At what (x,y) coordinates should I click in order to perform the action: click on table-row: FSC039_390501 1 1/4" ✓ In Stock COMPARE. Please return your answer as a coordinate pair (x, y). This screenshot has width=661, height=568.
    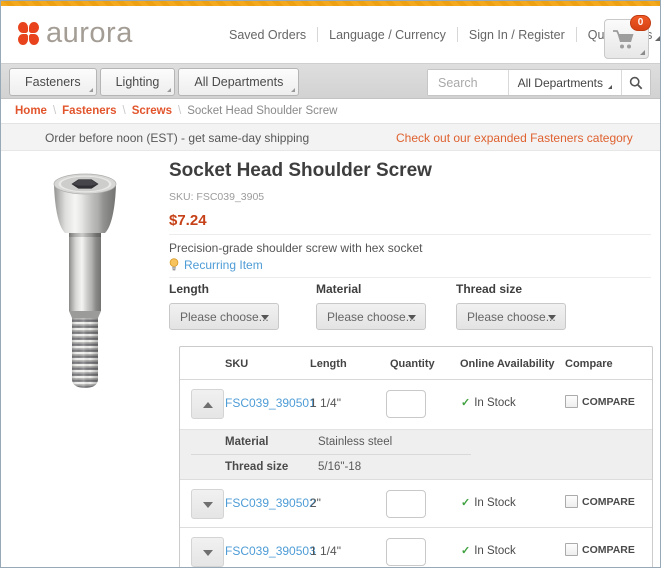
    Looking at the image, I should click on (416, 404).